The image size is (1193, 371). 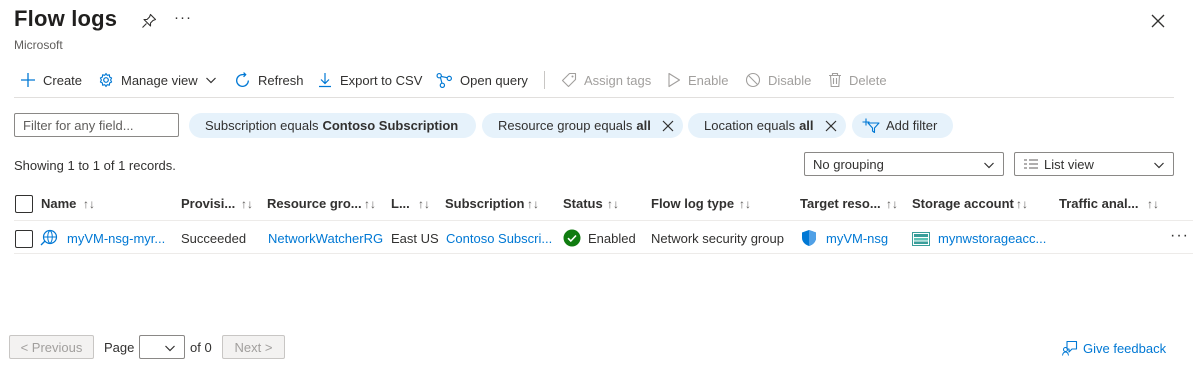 I want to click on filter-input, so click(x=96, y=125).